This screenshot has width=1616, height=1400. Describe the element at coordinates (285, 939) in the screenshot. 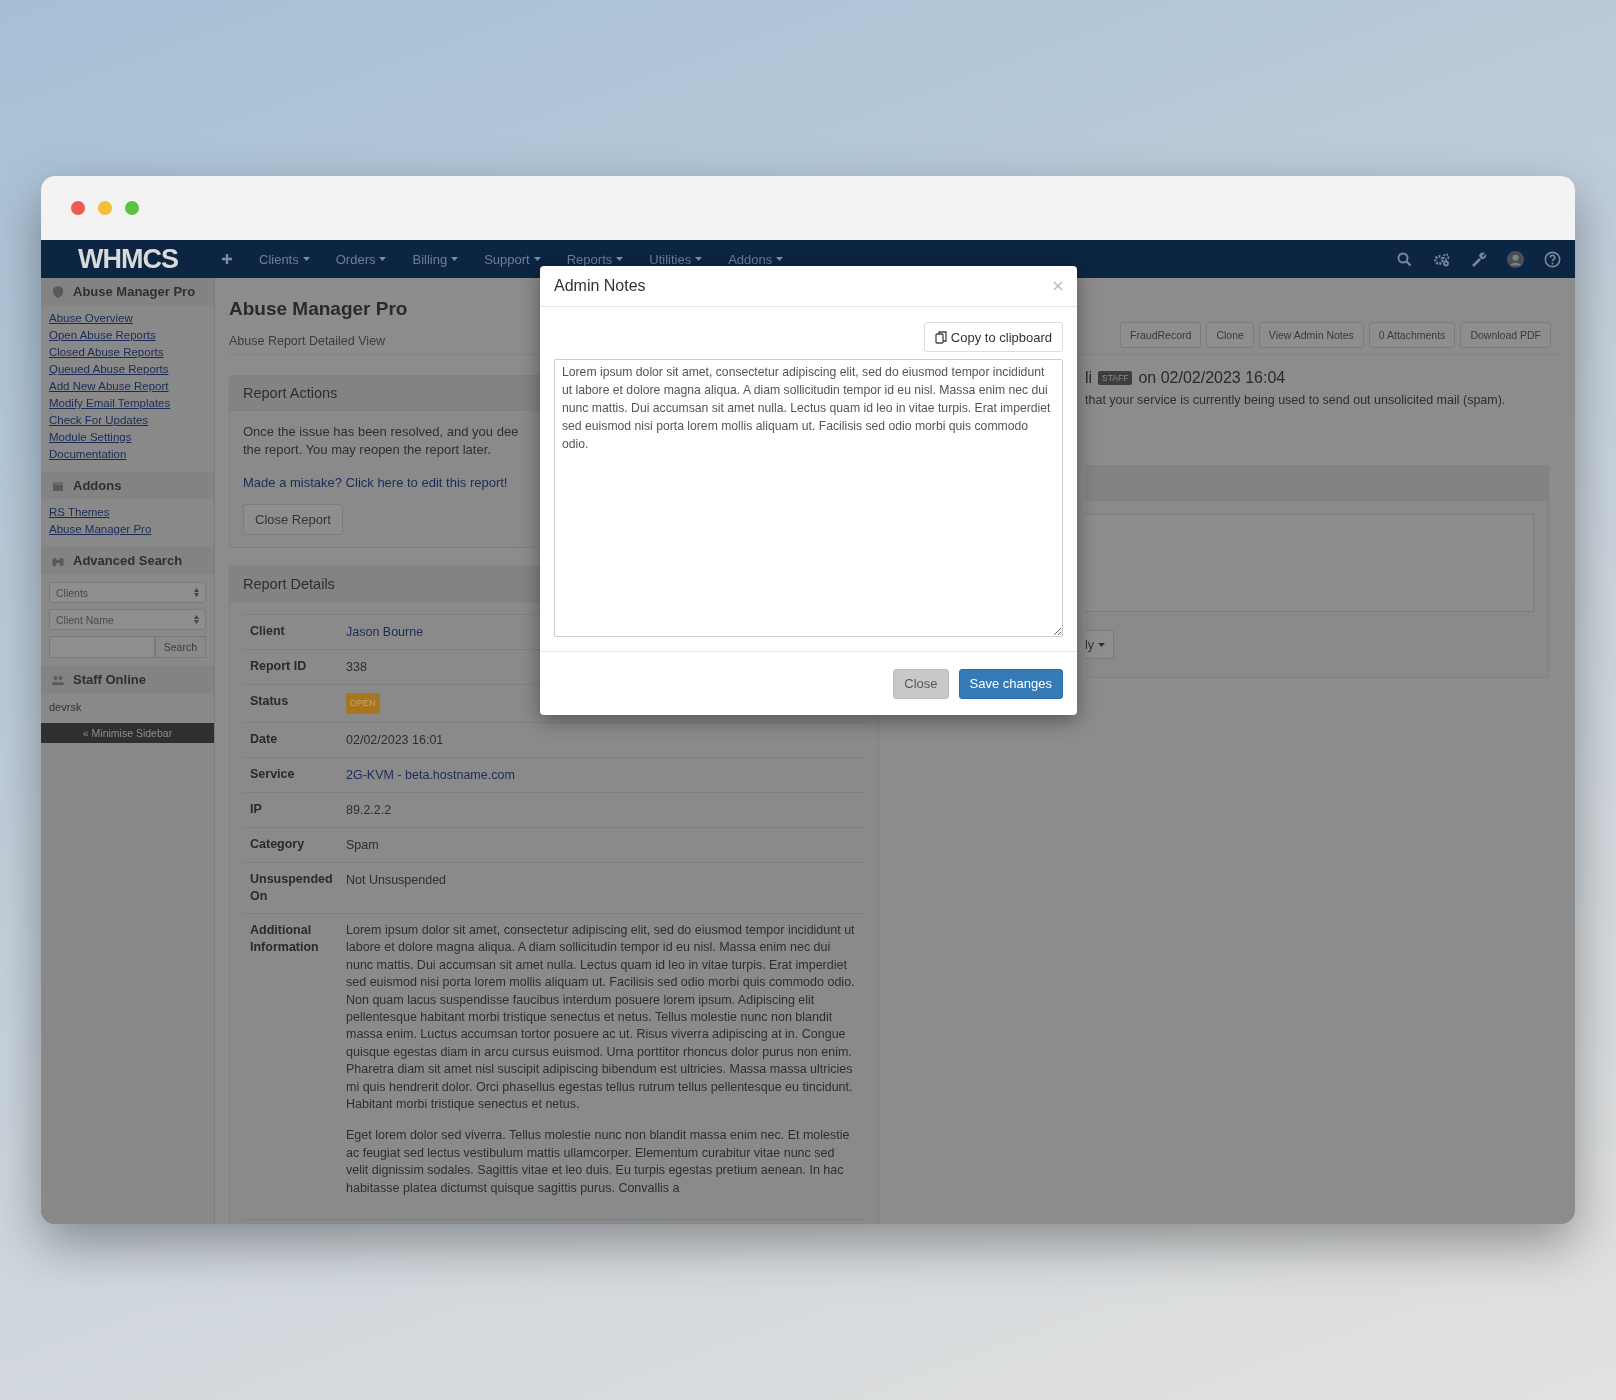

I see `field-label: Additional Information` at that location.